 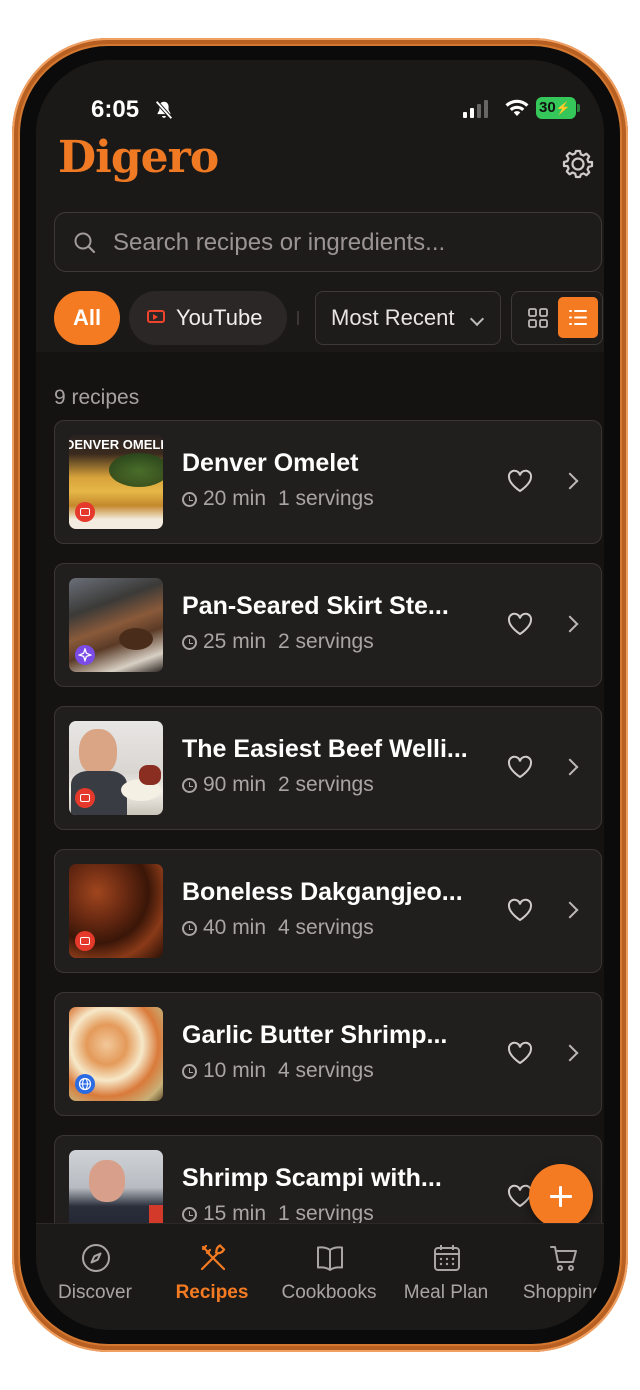 I want to click on recipe-meta: 20 min 1 servings, so click(x=278, y=499).